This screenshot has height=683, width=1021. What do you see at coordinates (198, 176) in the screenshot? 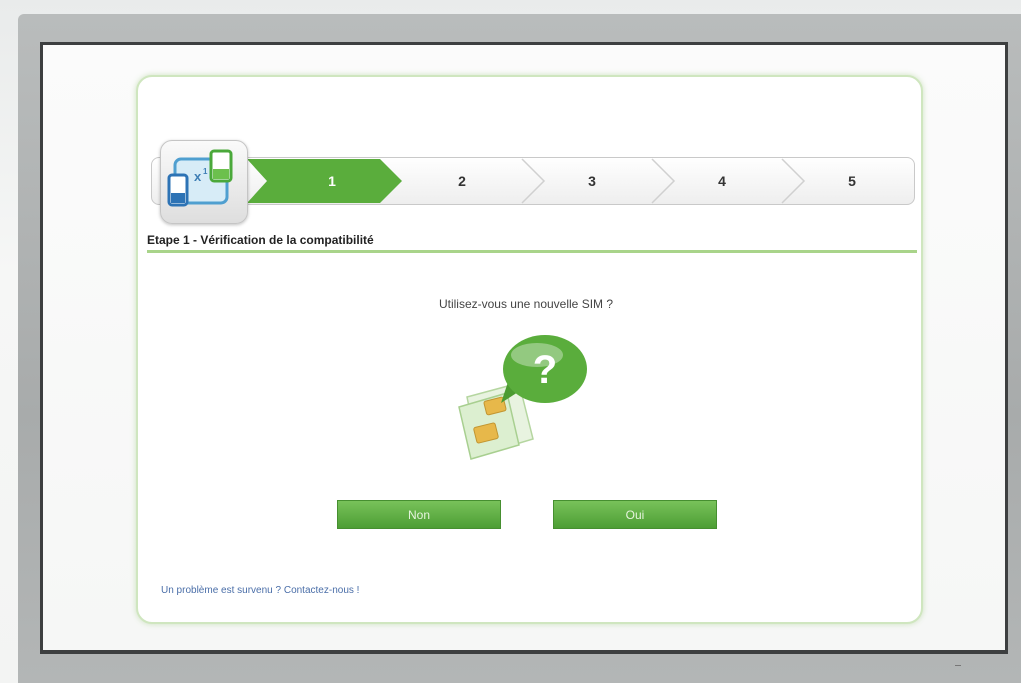
I see `svg-text: x` at bounding box center [198, 176].